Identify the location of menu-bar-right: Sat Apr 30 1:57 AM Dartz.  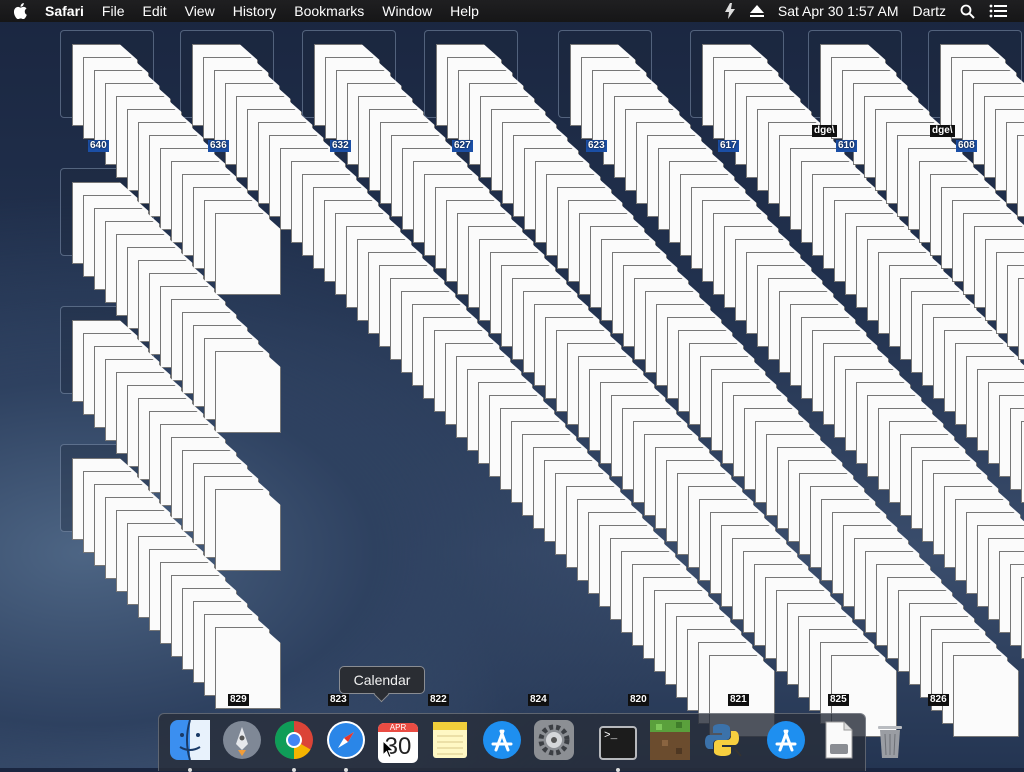
(870, 11).